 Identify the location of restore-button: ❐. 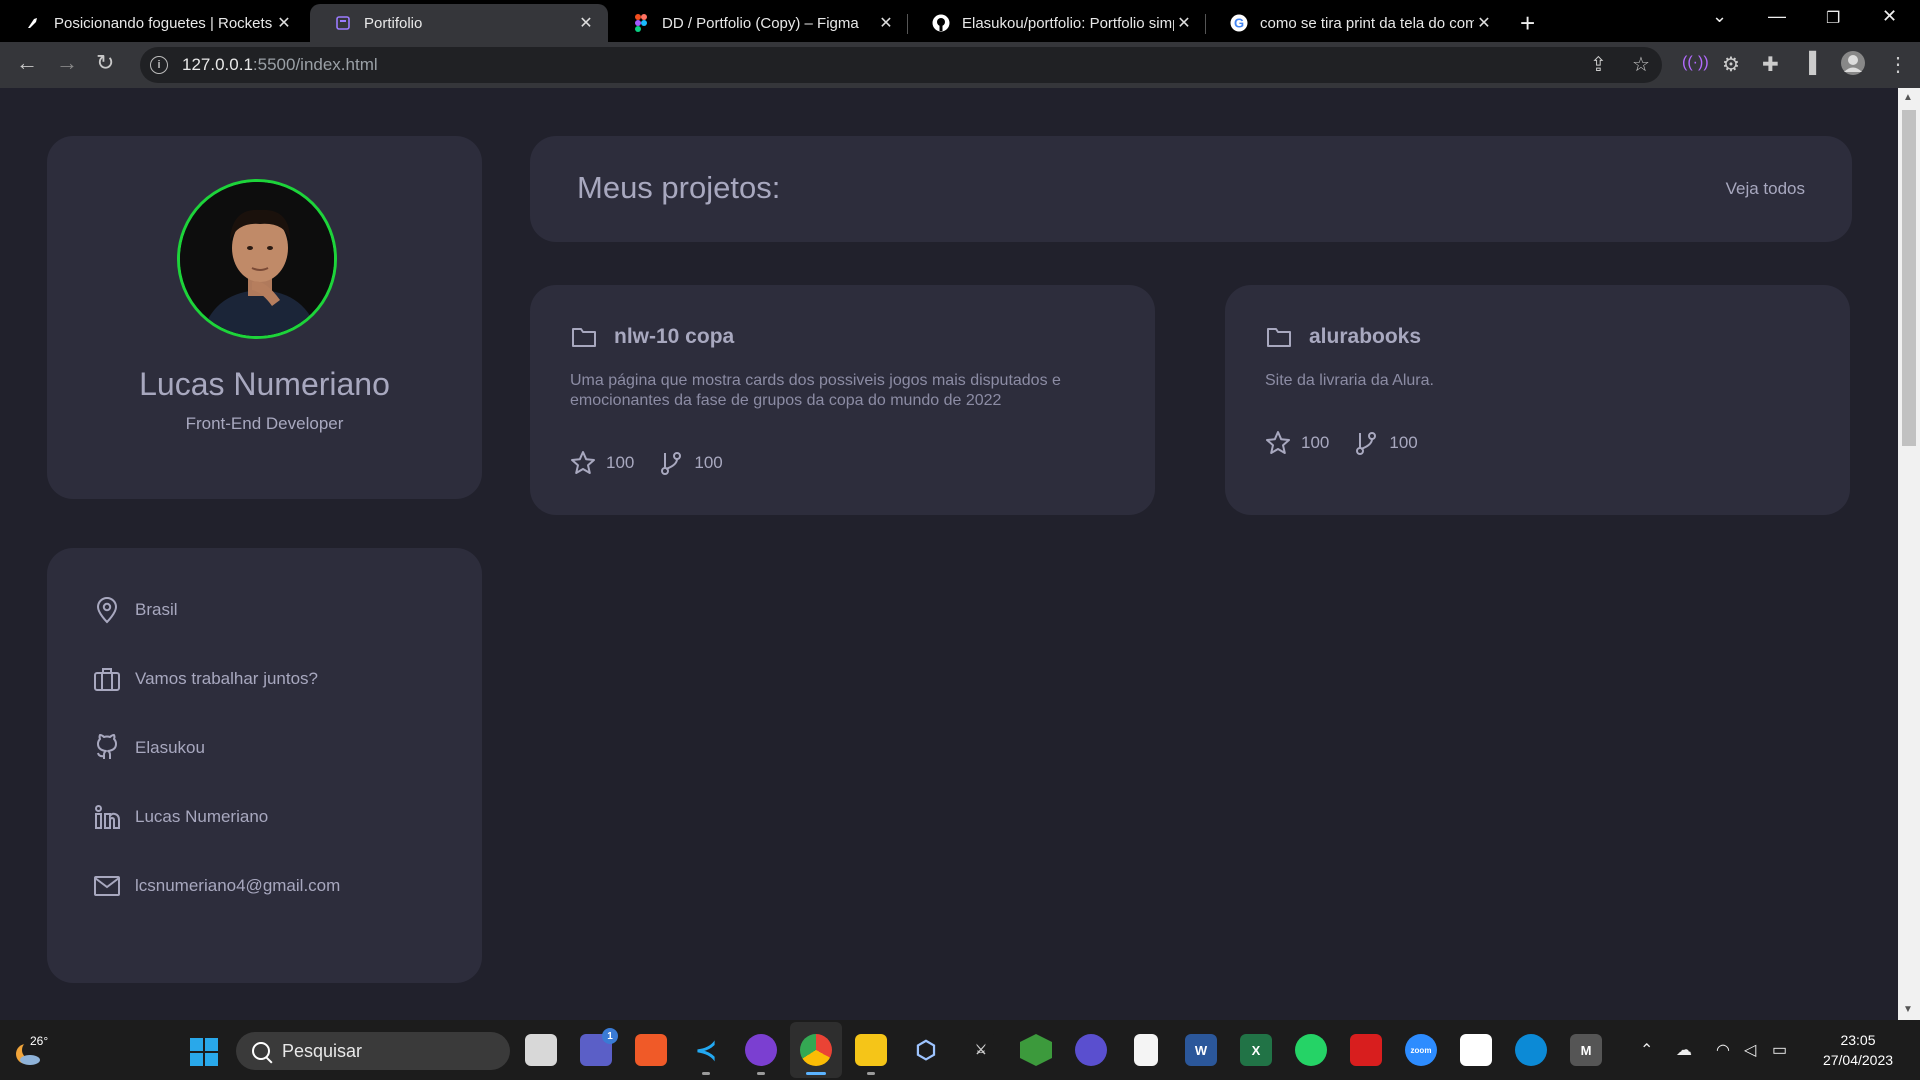
(1833, 18).